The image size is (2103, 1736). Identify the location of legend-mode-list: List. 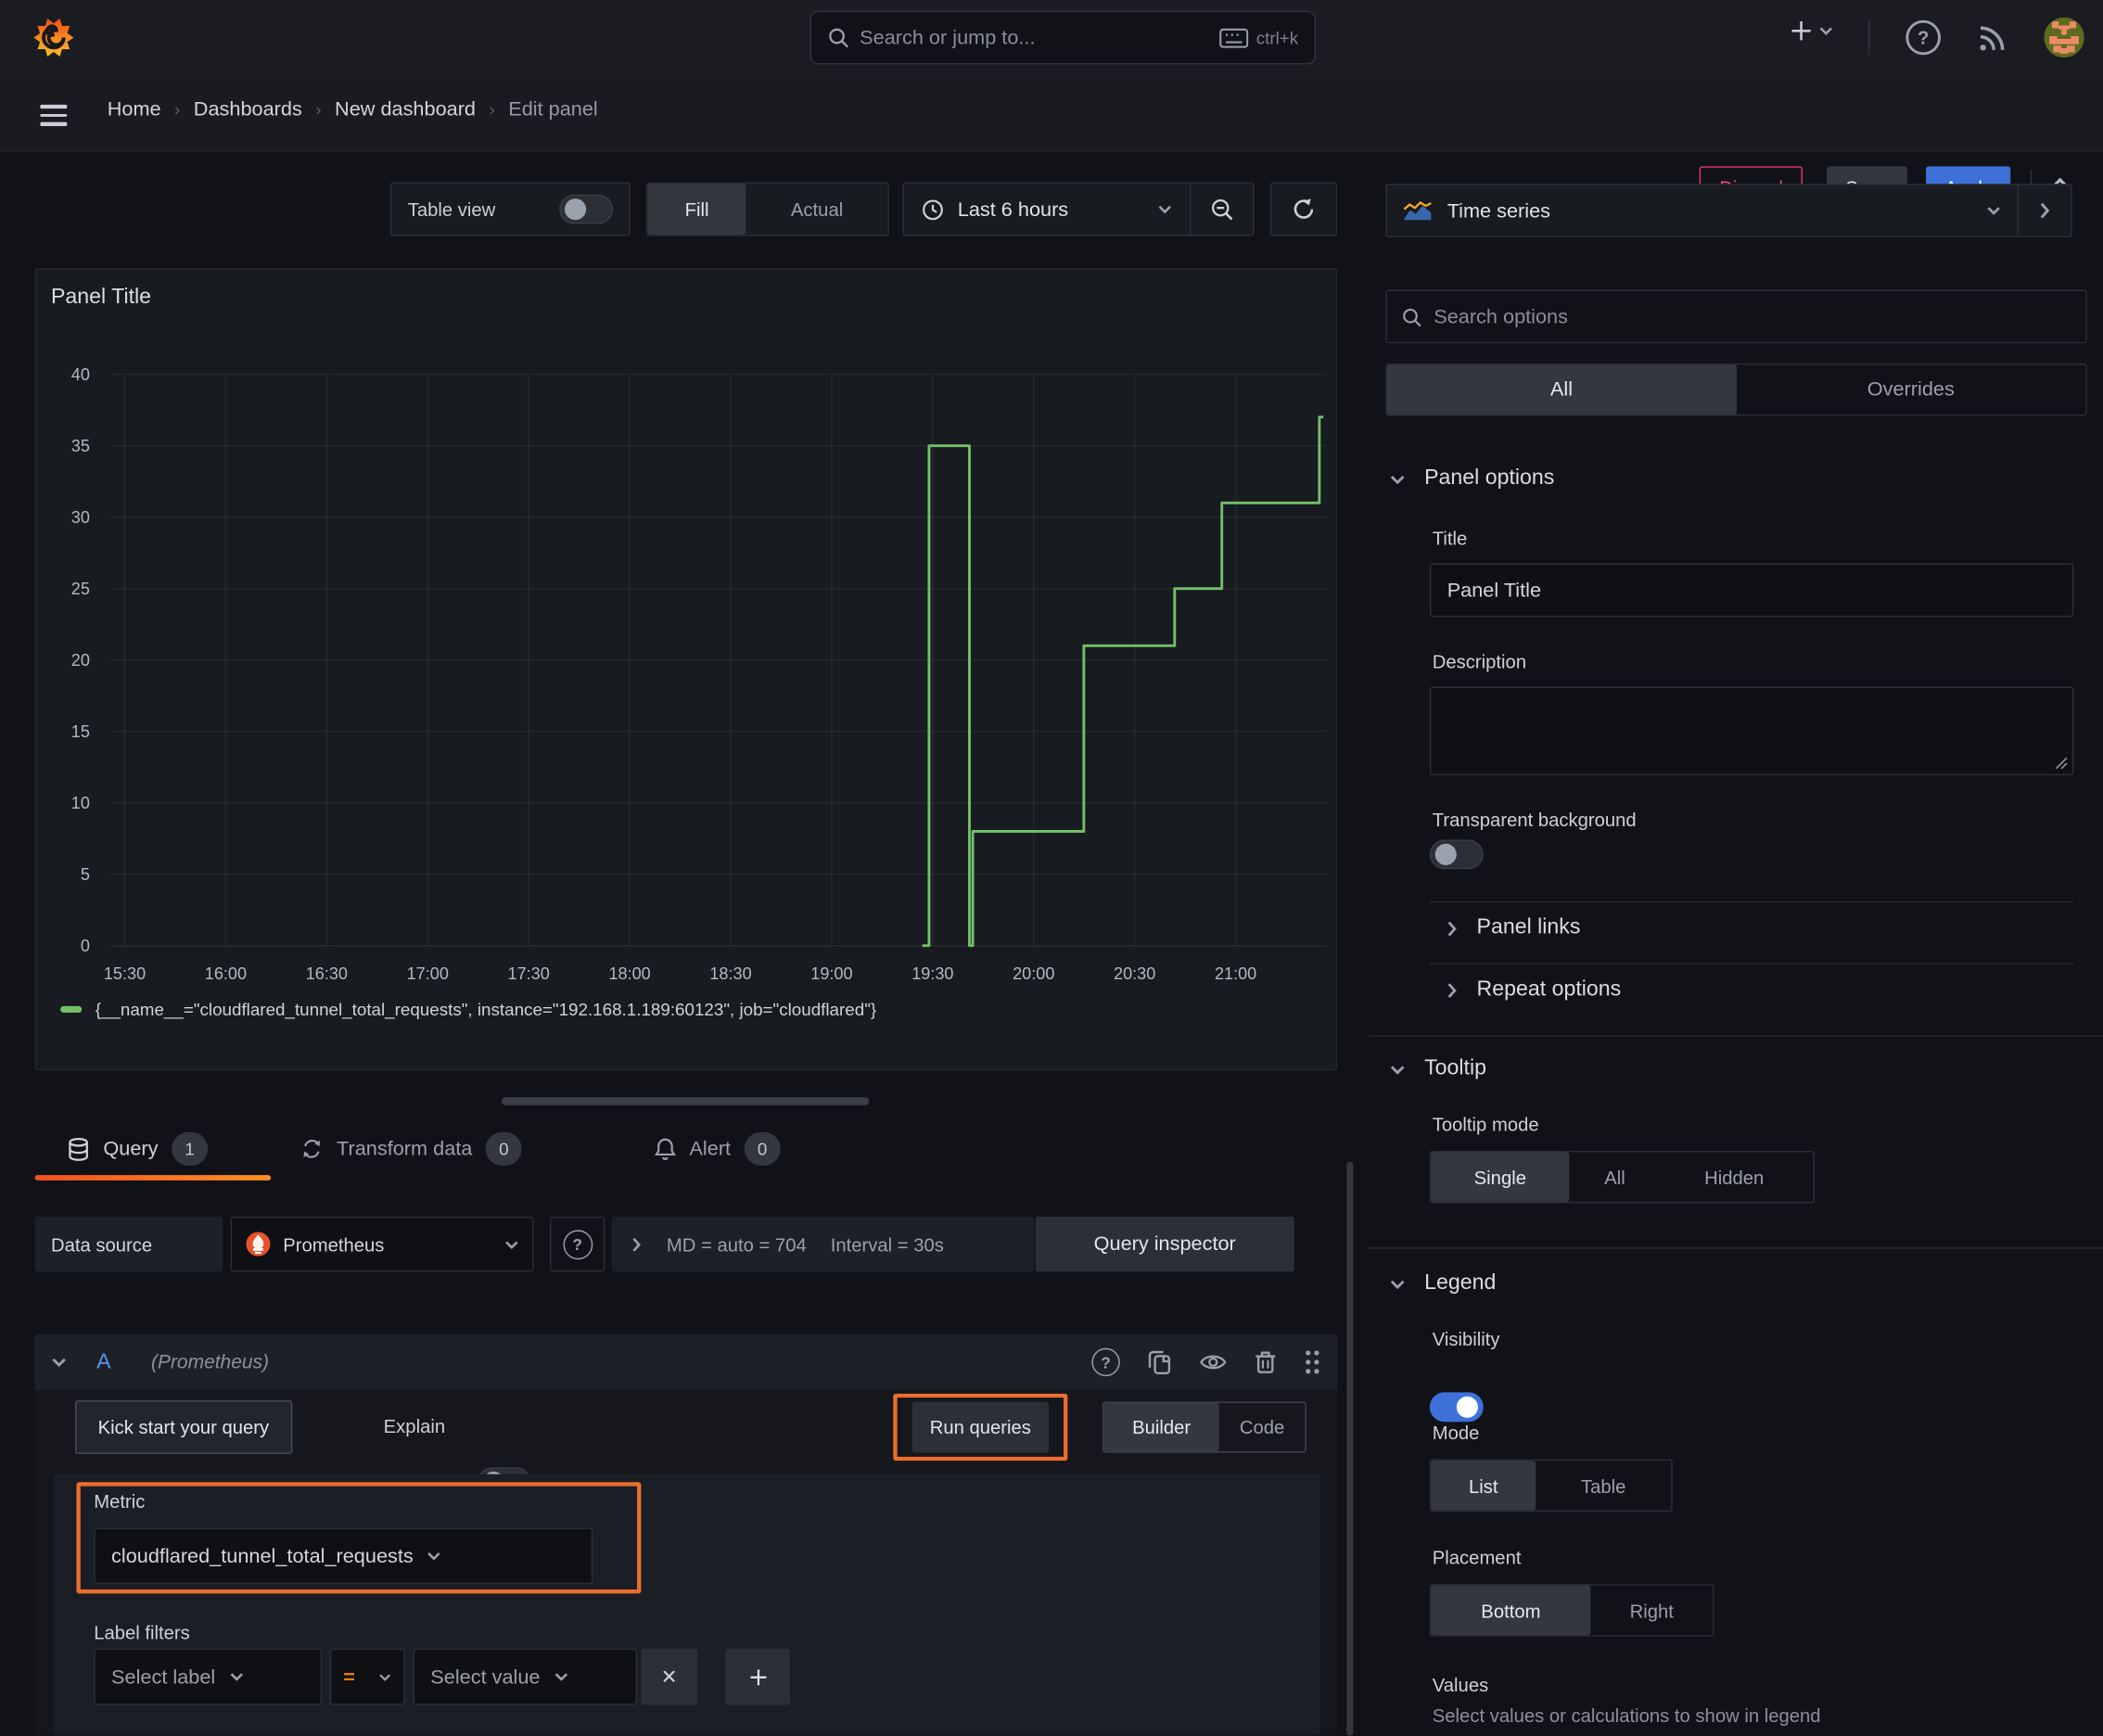
(1483, 1486).